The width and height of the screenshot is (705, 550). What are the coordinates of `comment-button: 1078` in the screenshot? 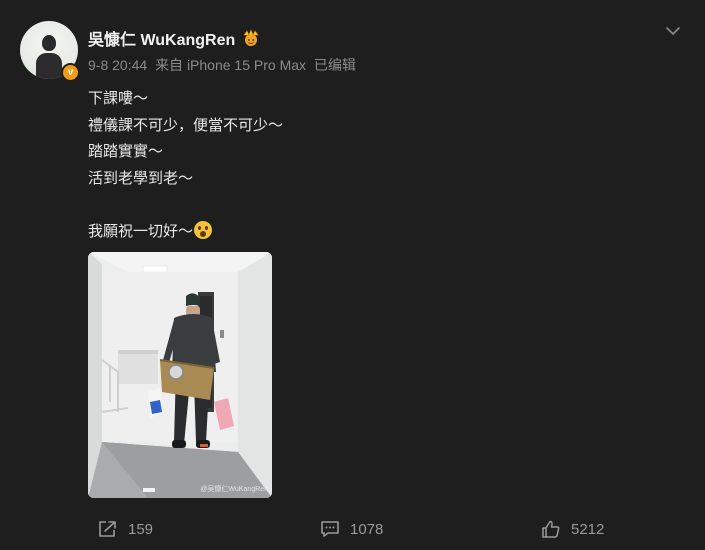 It's located at (351, 529).